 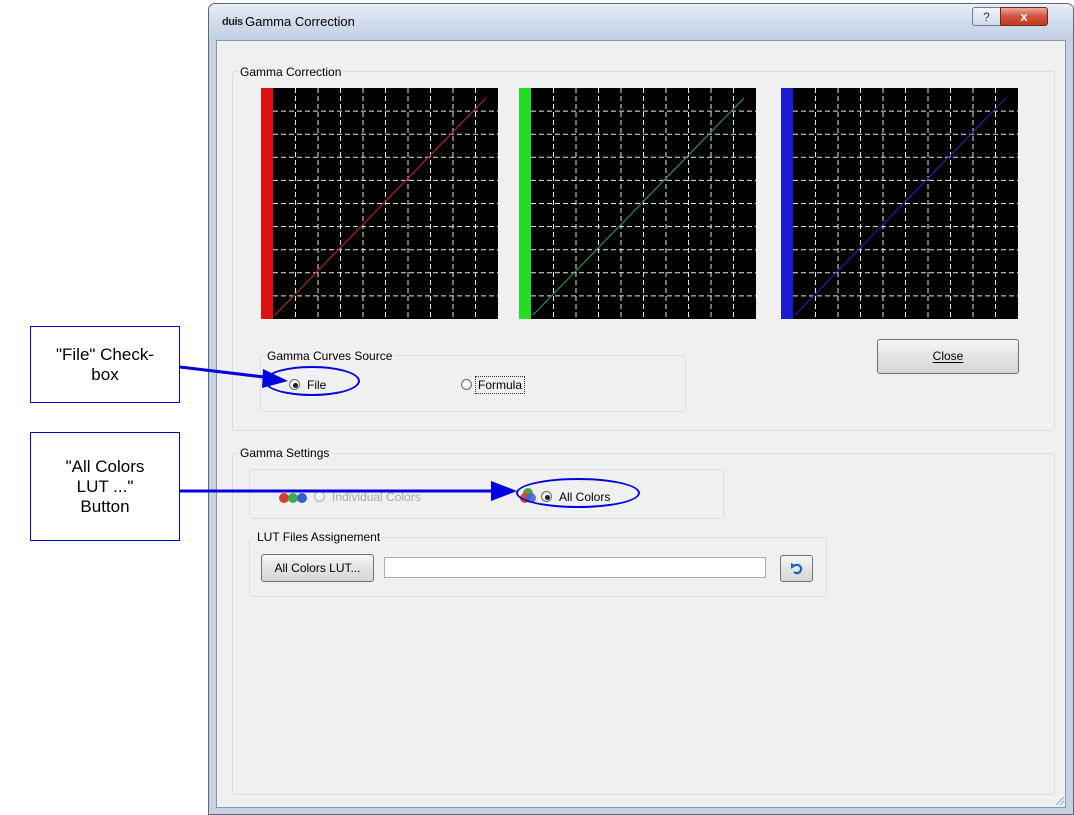 I want to click on annotation-arrows, so click(x=348, y=433).